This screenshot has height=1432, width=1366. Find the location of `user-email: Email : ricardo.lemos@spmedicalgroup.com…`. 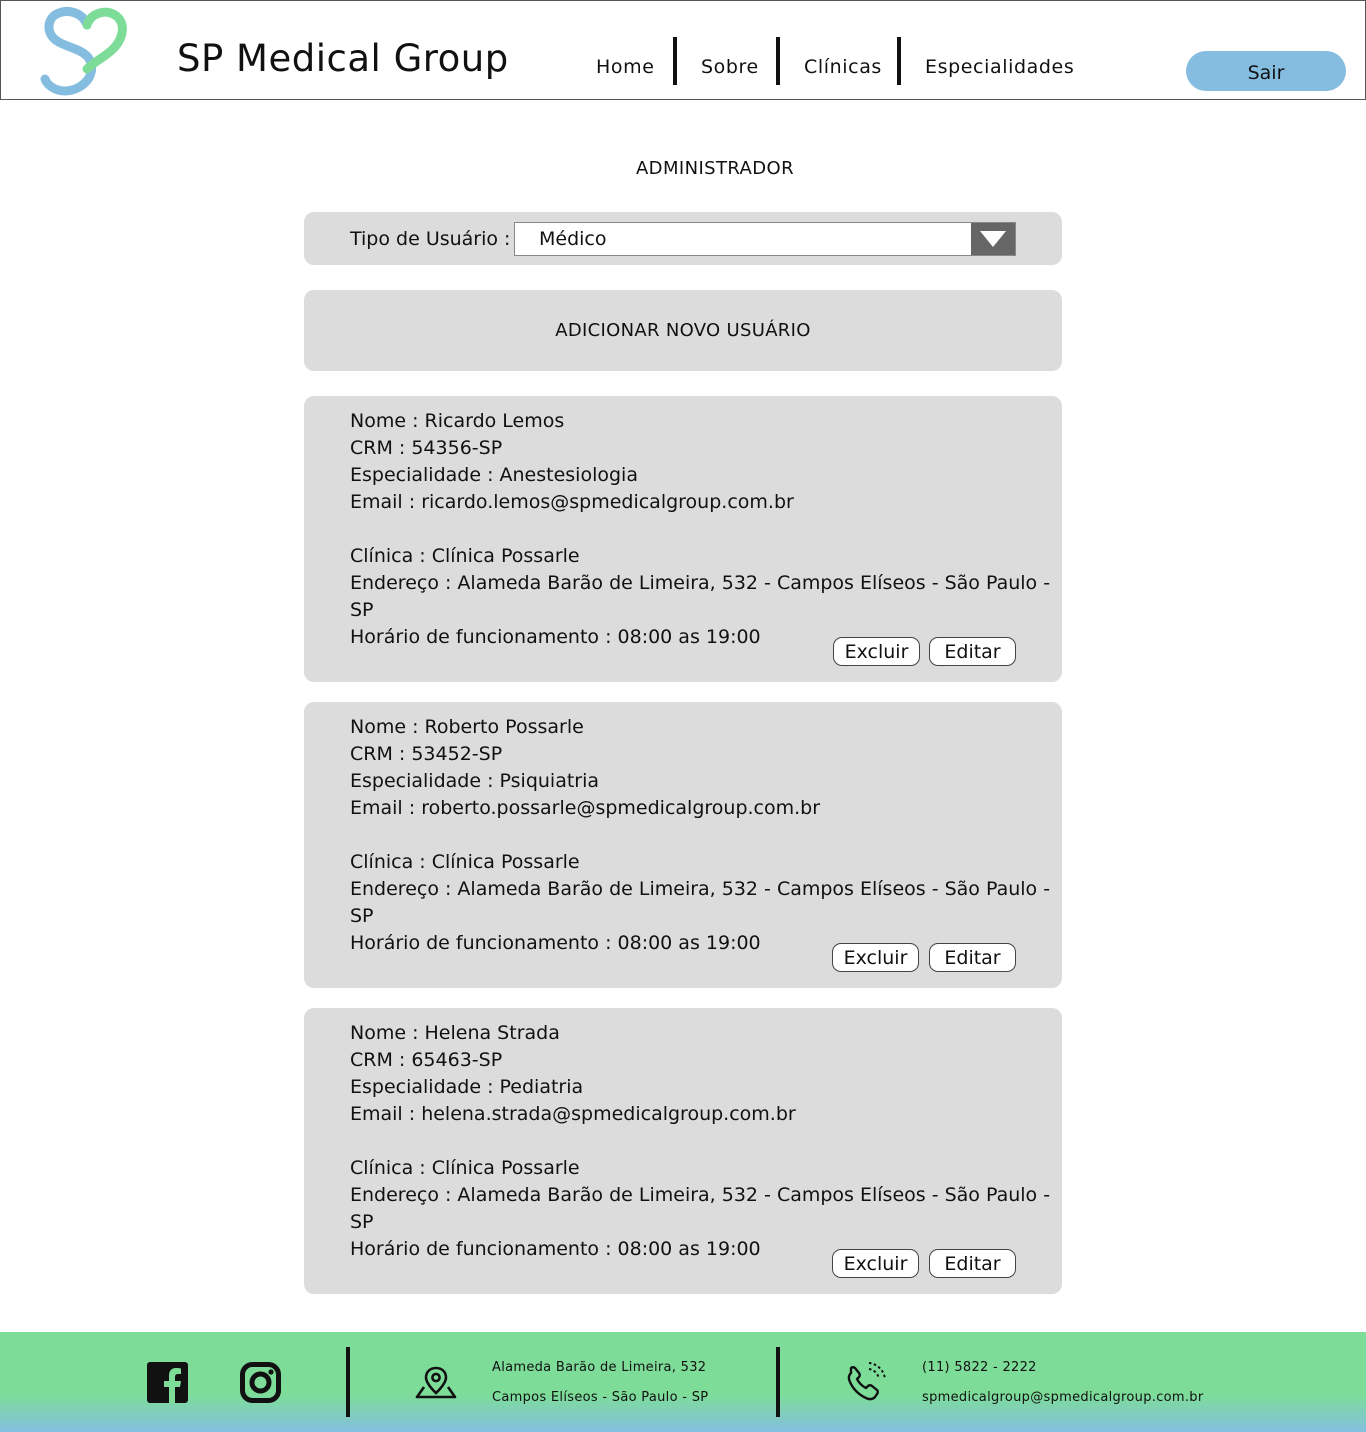

user-email: Email : ricardo.lemos@spmedicalgroup.com… is located at coordinates (572, 502).